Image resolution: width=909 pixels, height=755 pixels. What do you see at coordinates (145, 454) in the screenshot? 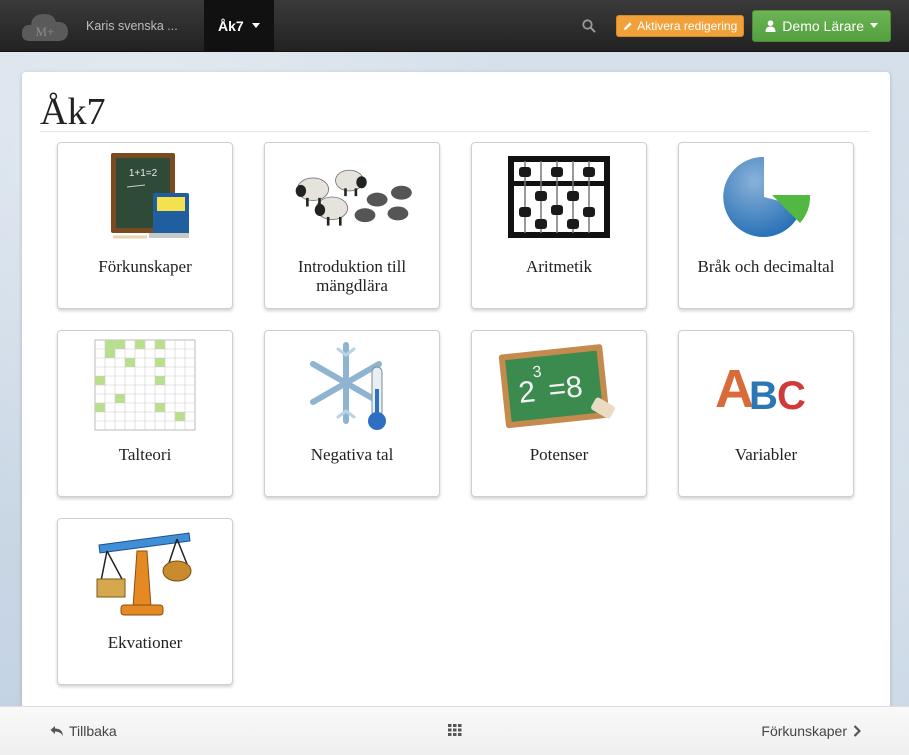
I see `tile-label: Talteori` at bounding box center [145, 454].